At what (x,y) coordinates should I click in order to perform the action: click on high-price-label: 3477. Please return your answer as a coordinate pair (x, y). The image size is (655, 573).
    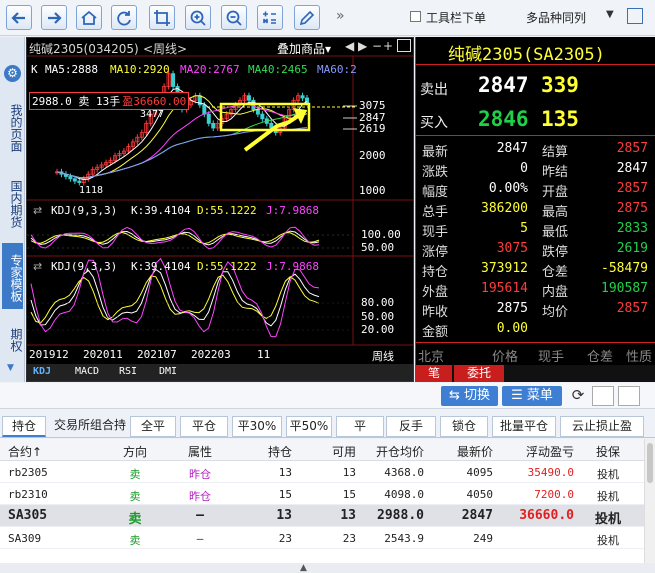
    Looking at the image, I should click on (152, 114).